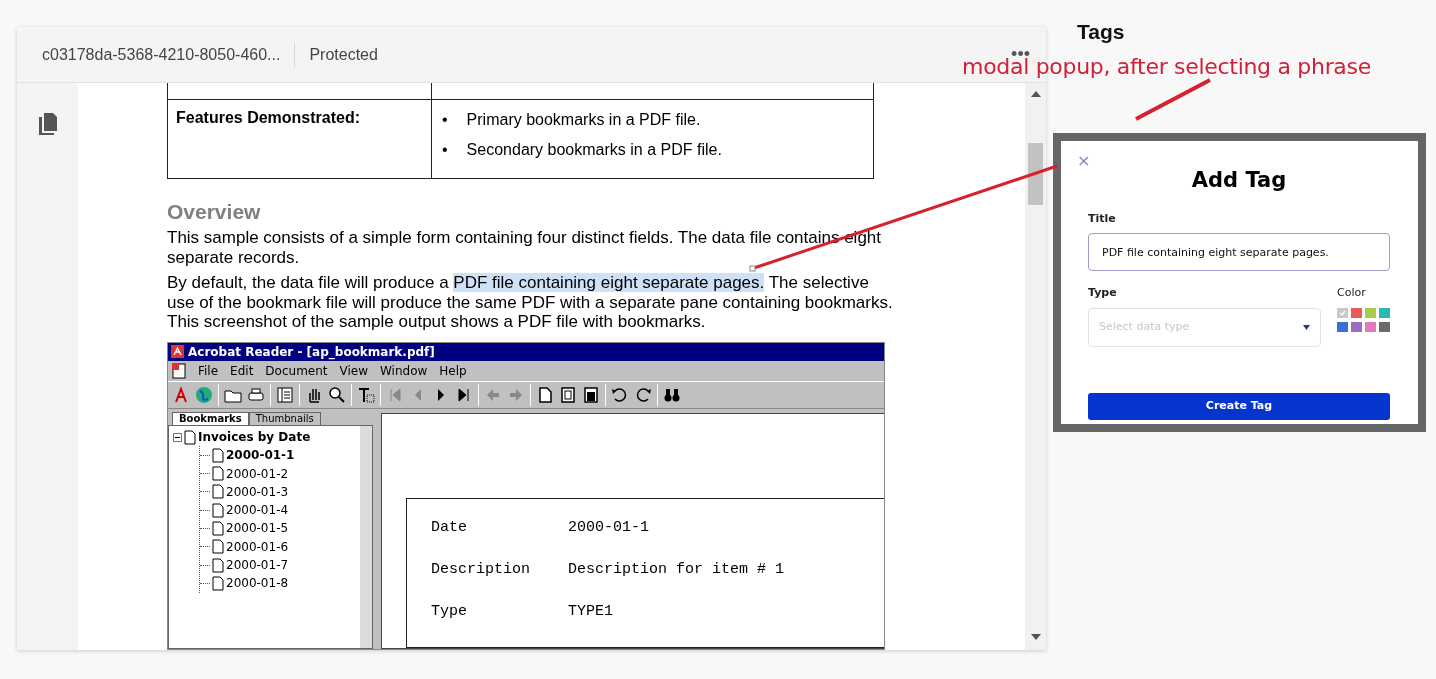 This screenshot has width=1436, height=679. Describe the element at coordinates (353, 371) in the screenshot. I see `menu-item: View` at that location.